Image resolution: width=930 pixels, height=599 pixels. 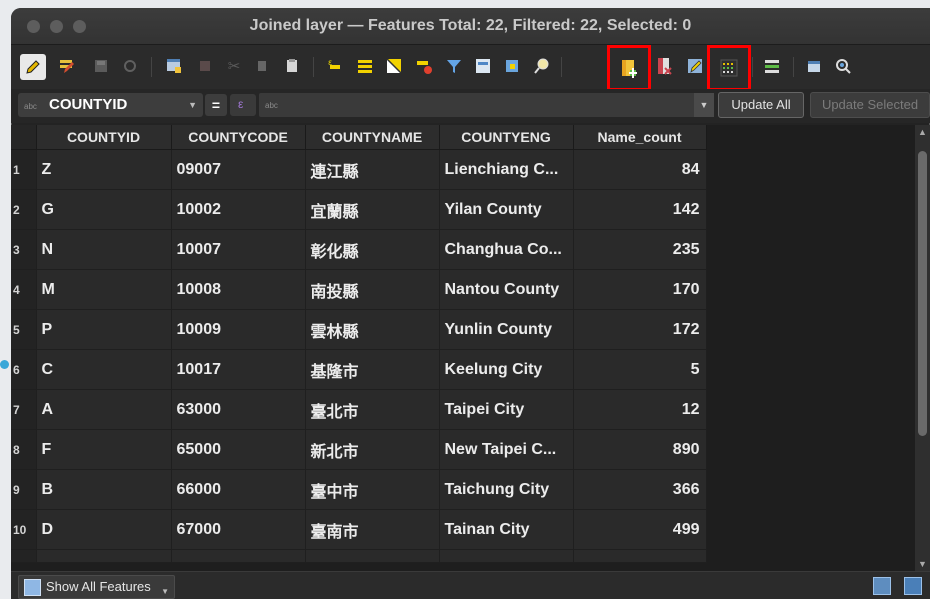 I want to click on table-row: 6 C 10017 基隆市 Keelung City 5, so click(x=359, y=369).